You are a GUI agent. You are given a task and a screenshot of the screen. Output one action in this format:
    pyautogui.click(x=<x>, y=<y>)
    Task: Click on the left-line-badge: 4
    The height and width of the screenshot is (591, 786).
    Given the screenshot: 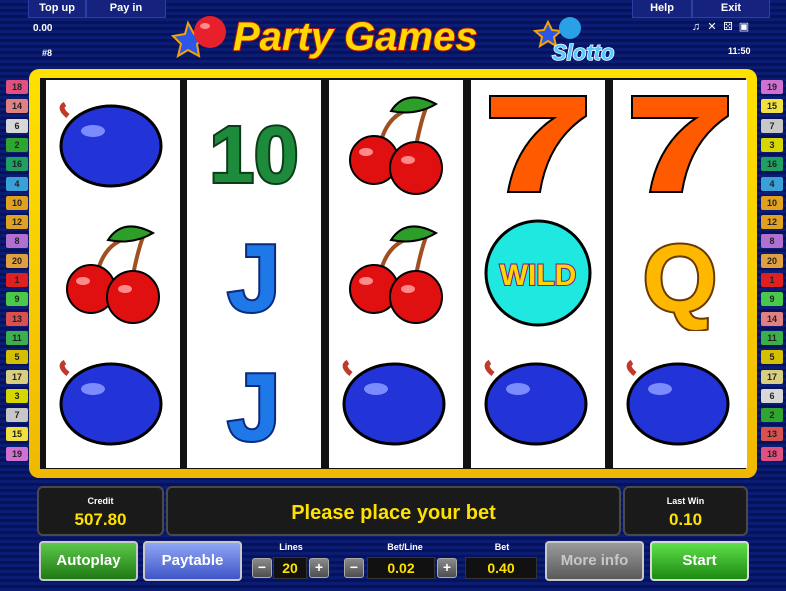 What is the action you would take?
    pyautogui.click(x=17, y=183)
    